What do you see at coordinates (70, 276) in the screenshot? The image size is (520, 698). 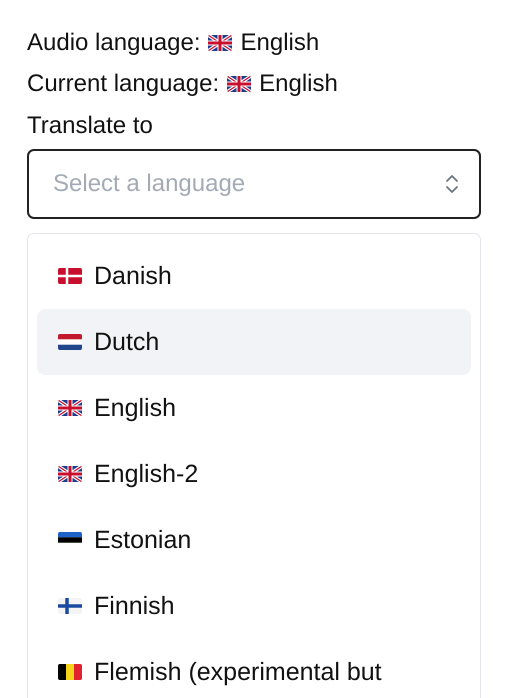 I see `danish-flag-icon` at bounding box center [70, 276].